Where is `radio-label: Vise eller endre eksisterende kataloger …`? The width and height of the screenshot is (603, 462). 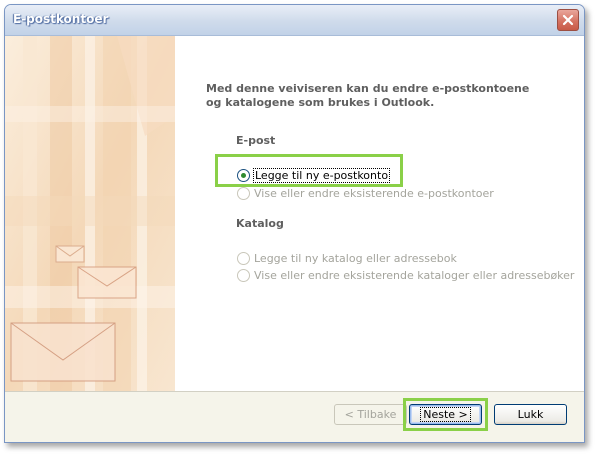 radio-label: Vise eller endre eksisterende kataloger … is located at coordinates (414, 275).